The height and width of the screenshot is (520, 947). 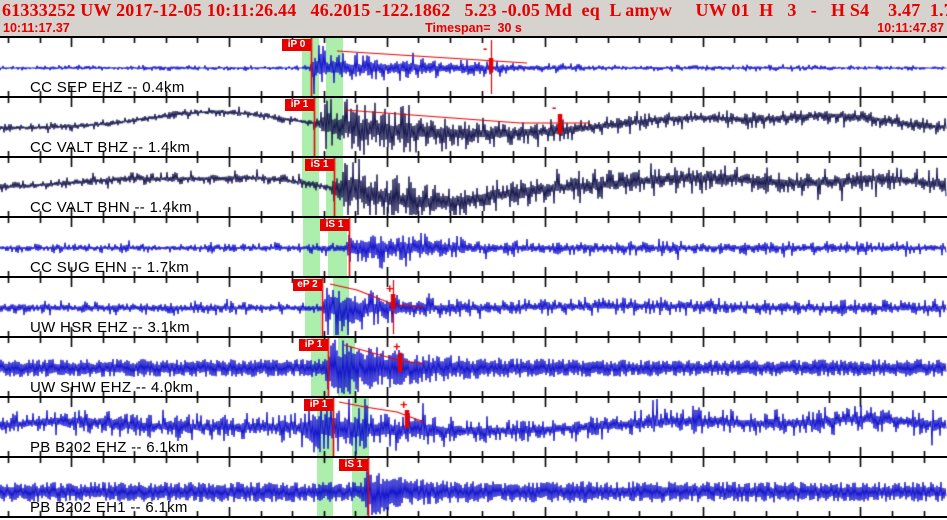 What do you see at coordinates (111, 207) in the screenshot?
I see `station-label: CC VALT BHN -- 1.4km` at bounding box center [111, 207].